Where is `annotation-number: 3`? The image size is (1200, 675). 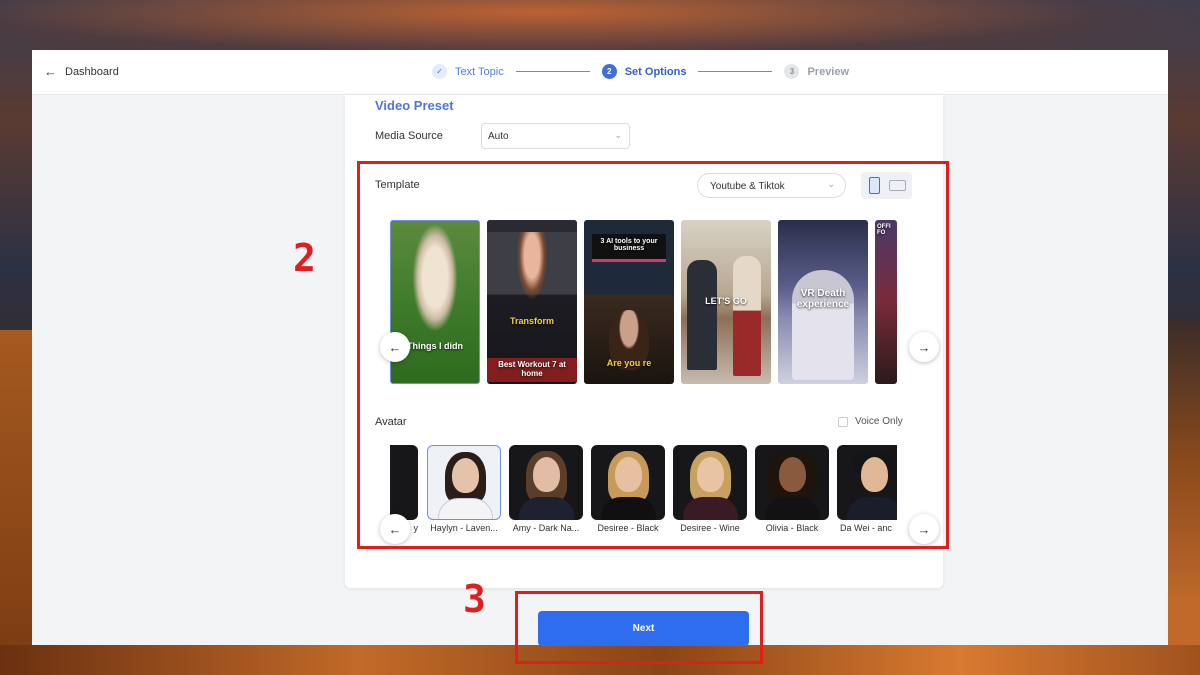 annotation-number: 3 is located at coordinates (474, 599).